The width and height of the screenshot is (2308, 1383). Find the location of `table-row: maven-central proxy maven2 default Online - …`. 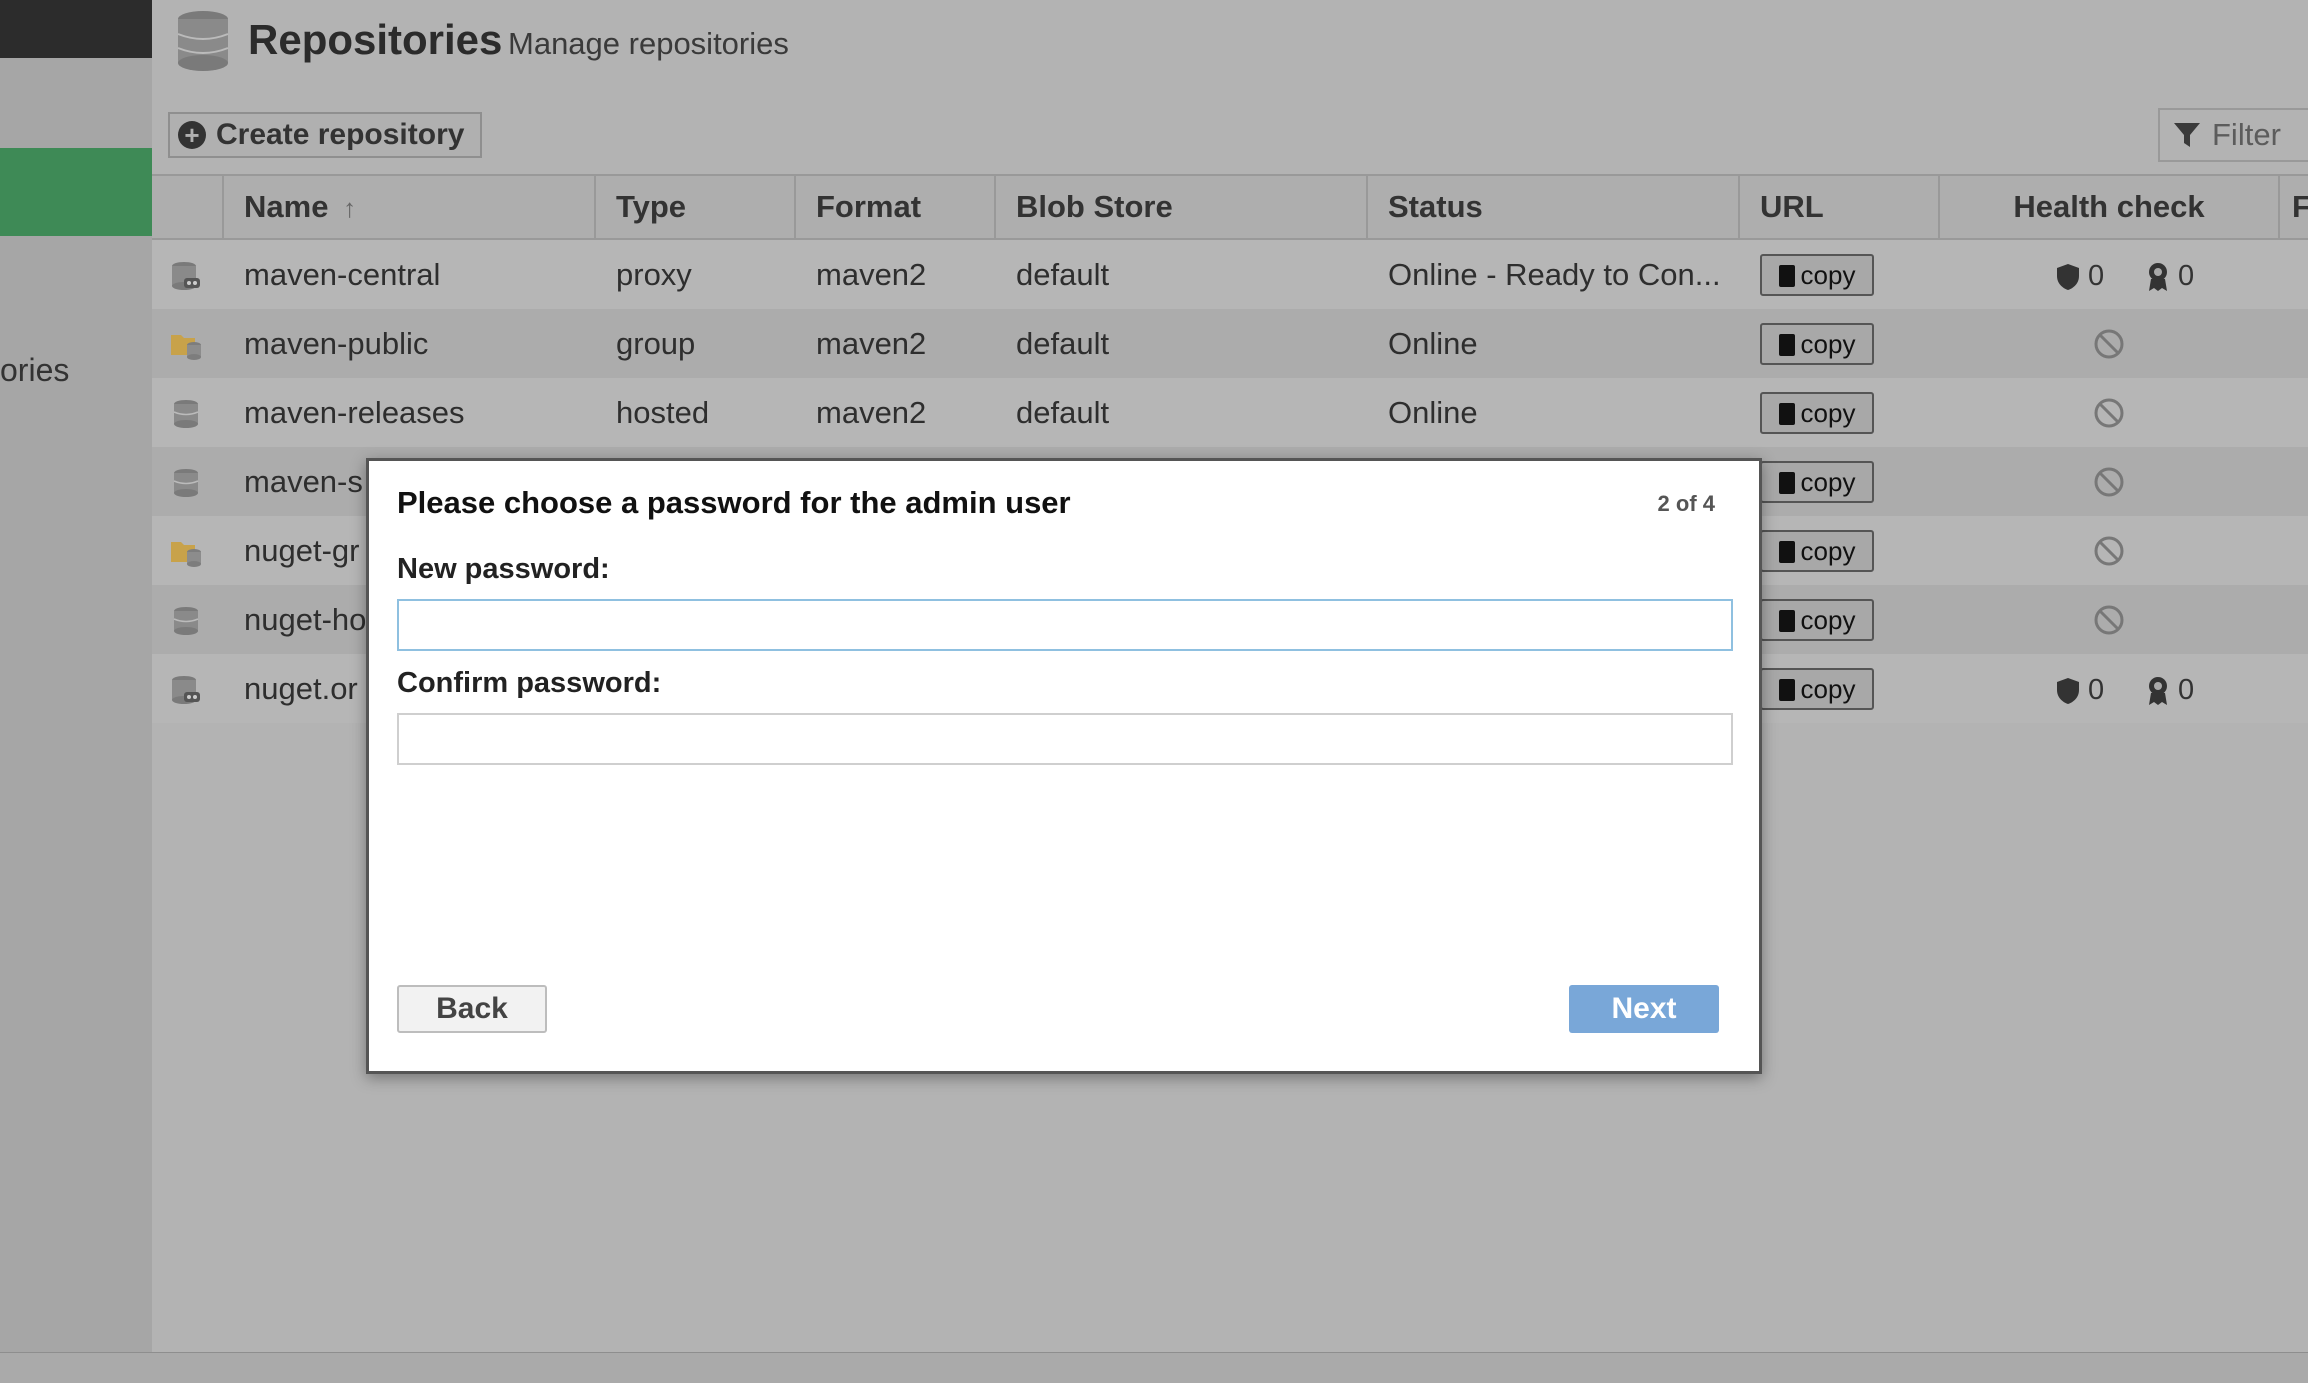

table-row: maven-central proxy maven2 default Online - … is located at coordinates (1230, 274).